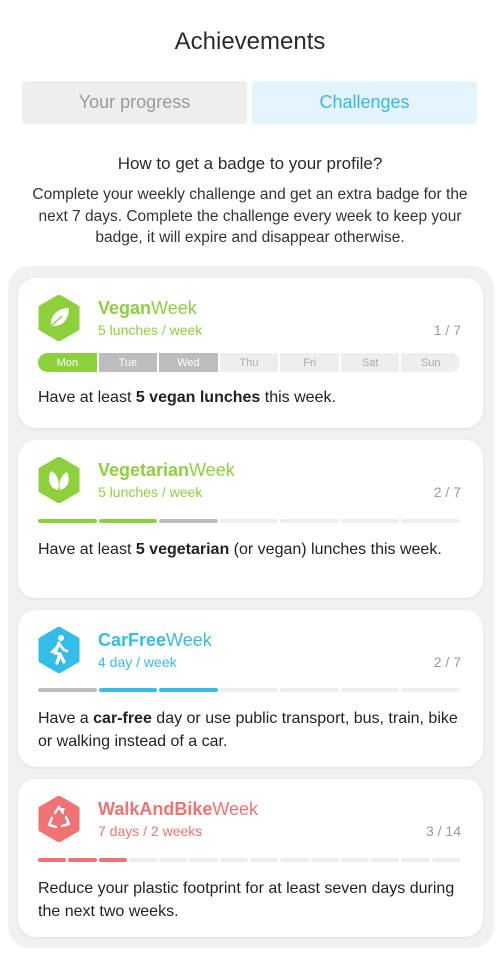 The image size is (500, 956). Describe the element at coordinates (430, 362) in the screenshot. I see `day-sun: Sun` at that location.